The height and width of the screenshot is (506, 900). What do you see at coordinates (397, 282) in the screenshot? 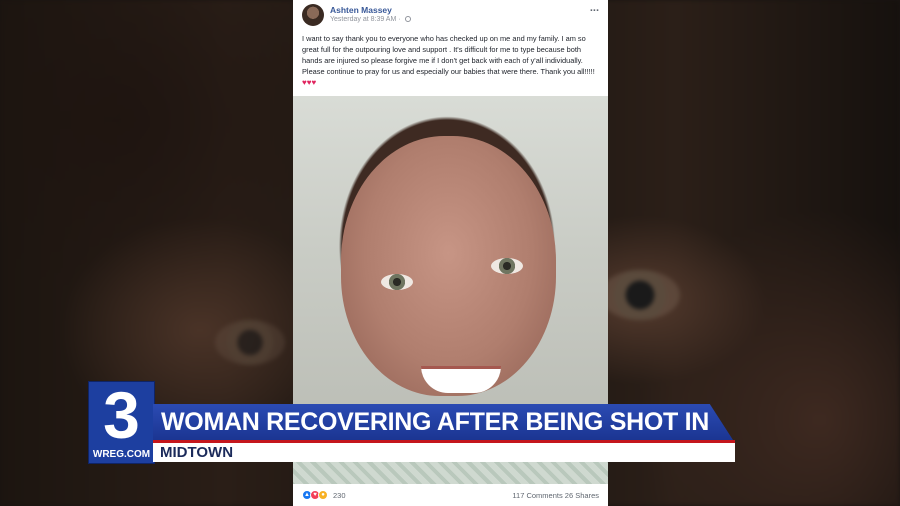
I see `photo-left-eye` at bounding box center [397, 282].